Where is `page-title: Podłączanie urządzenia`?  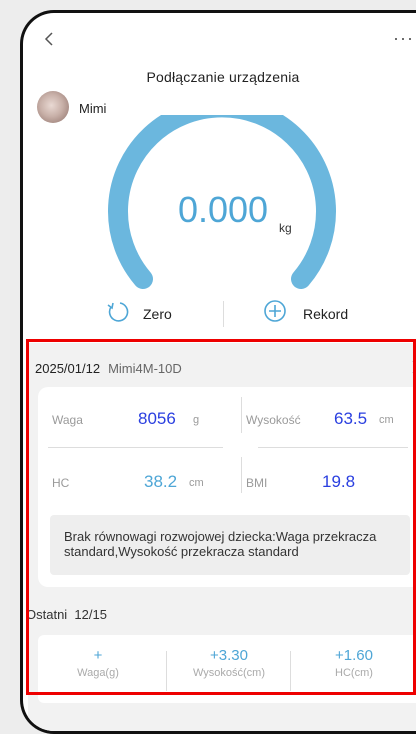
page-title: Podłączanie urządzenia is located at coordinates (223, 77).